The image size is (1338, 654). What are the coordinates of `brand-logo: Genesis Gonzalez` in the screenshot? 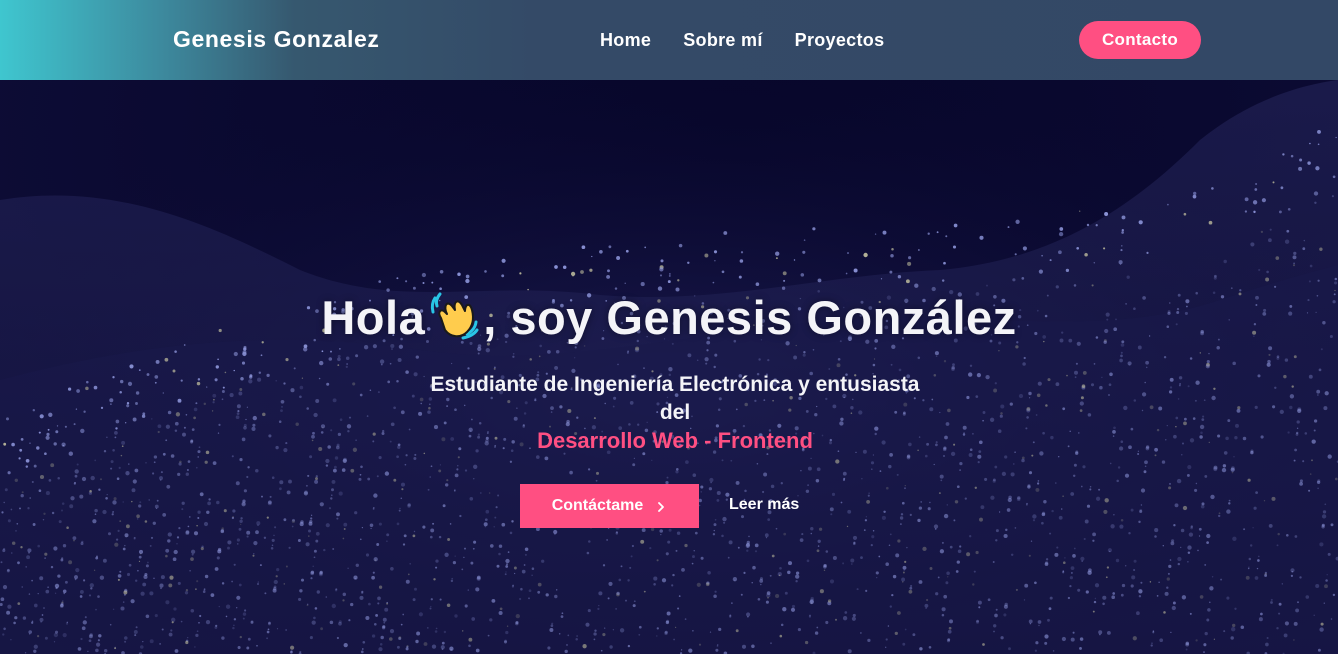 It's located at (276, 39).